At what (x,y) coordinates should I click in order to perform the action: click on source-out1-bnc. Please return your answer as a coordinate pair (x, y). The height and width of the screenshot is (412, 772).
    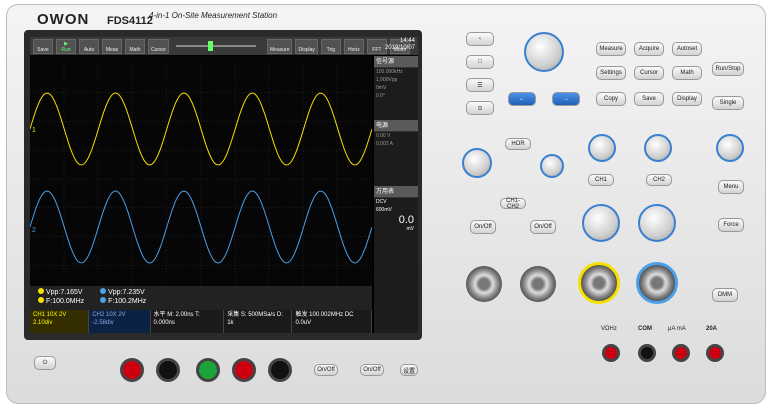
    Looking at the image, I should click on (484, 284).